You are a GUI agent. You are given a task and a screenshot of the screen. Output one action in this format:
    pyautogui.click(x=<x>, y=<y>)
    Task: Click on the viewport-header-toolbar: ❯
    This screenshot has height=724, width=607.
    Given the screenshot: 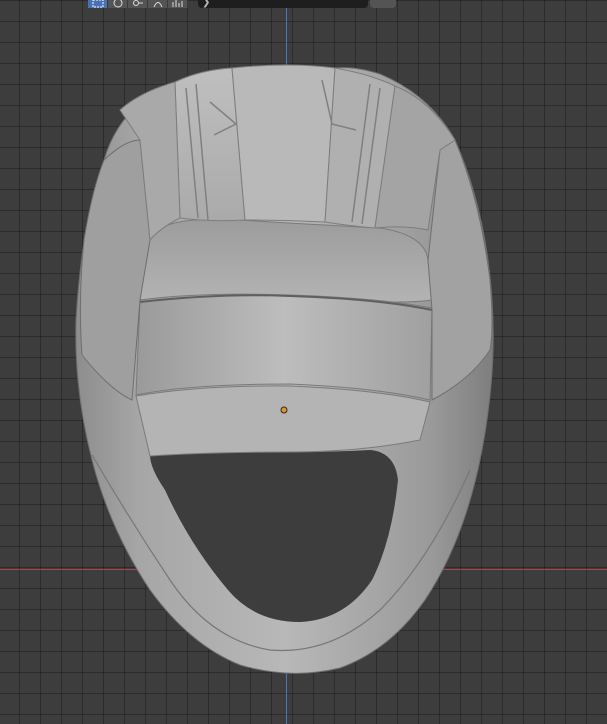 What is the action you would take?
    pyautogui.click(x=263, y=4)
    